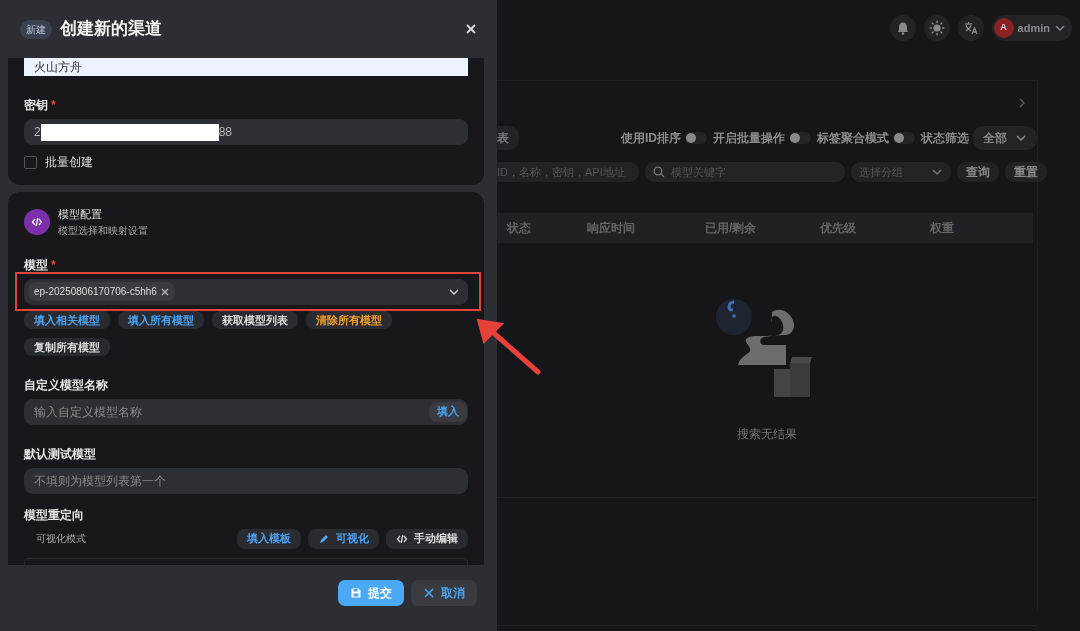  Describe the element at coordinates (95, 292) in the screenshot. I see `tag-text: ep-20250806170706-c5hh6` at that location.